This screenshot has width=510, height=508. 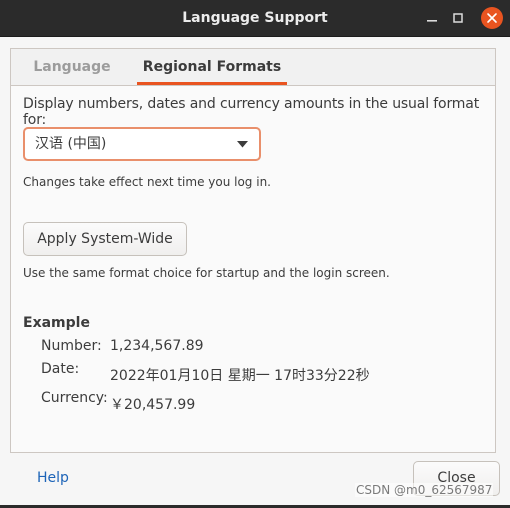 What do you see at coordinates (53, 478) in the screenshot?
I see `help-button: Help` at bounding box center [53, 478].